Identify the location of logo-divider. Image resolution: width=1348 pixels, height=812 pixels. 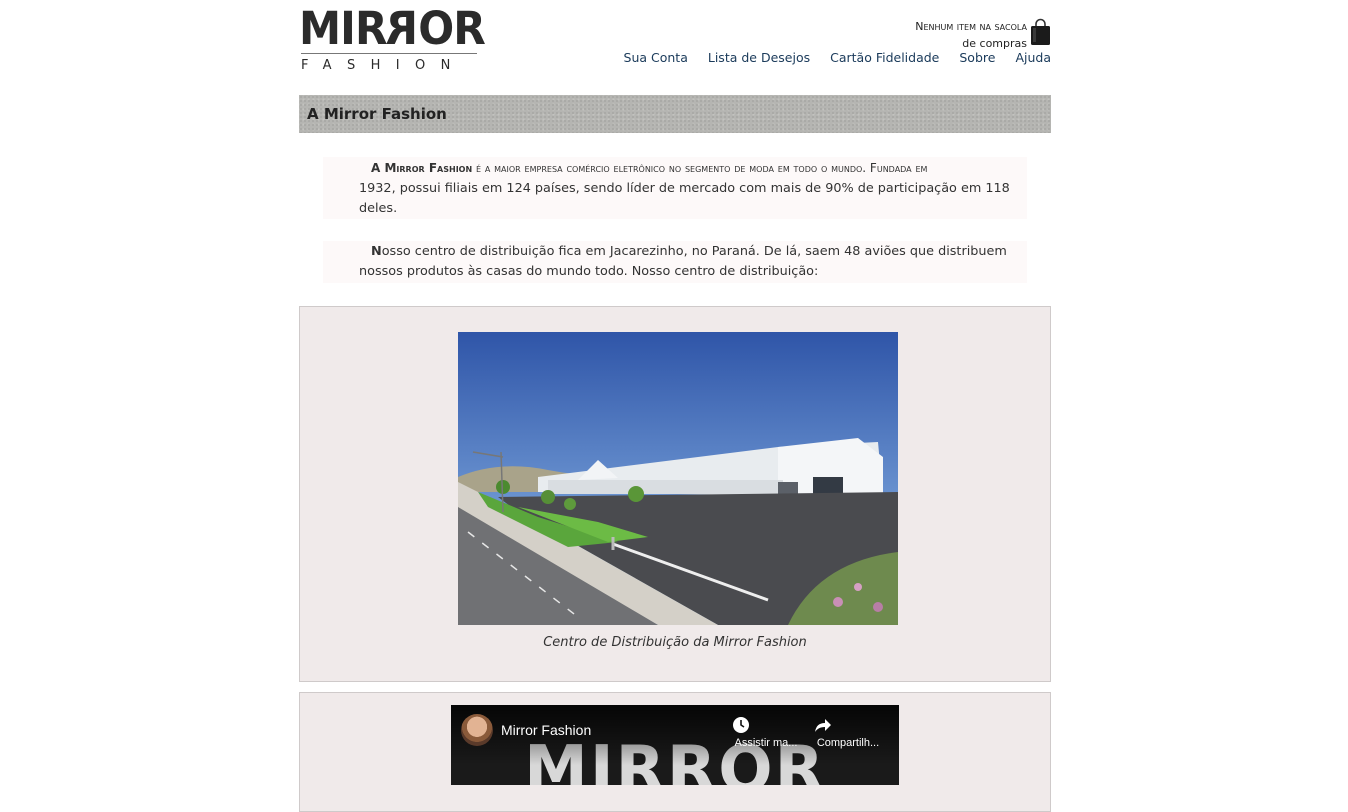
(389, 53).